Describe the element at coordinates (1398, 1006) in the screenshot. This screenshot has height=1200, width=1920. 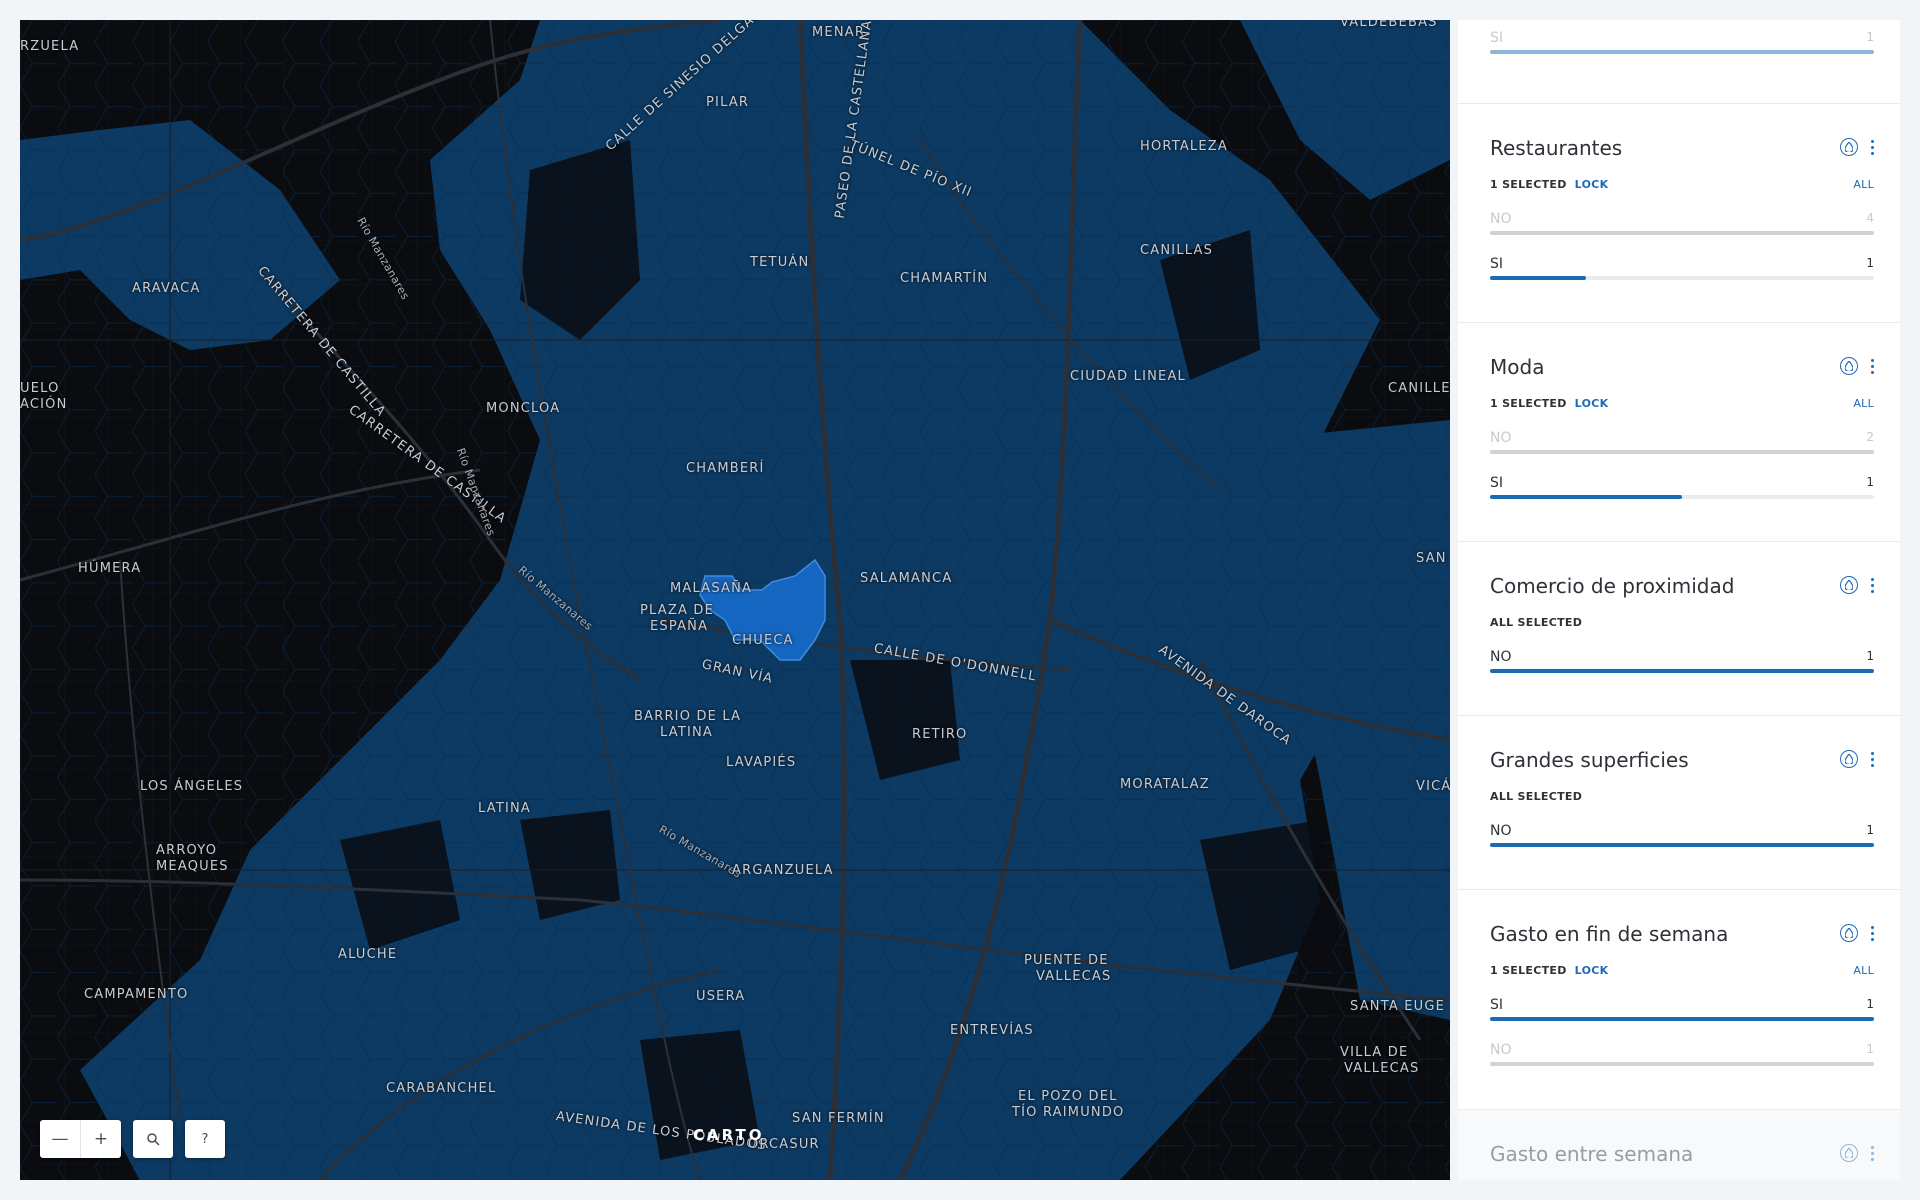
I see `map-label-district: SANTA EUGE` at that location.